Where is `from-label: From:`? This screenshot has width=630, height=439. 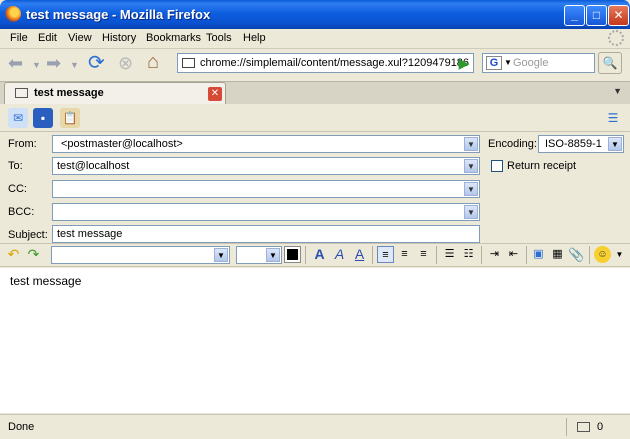 from-label: From: is located at coordinates (22, 144).